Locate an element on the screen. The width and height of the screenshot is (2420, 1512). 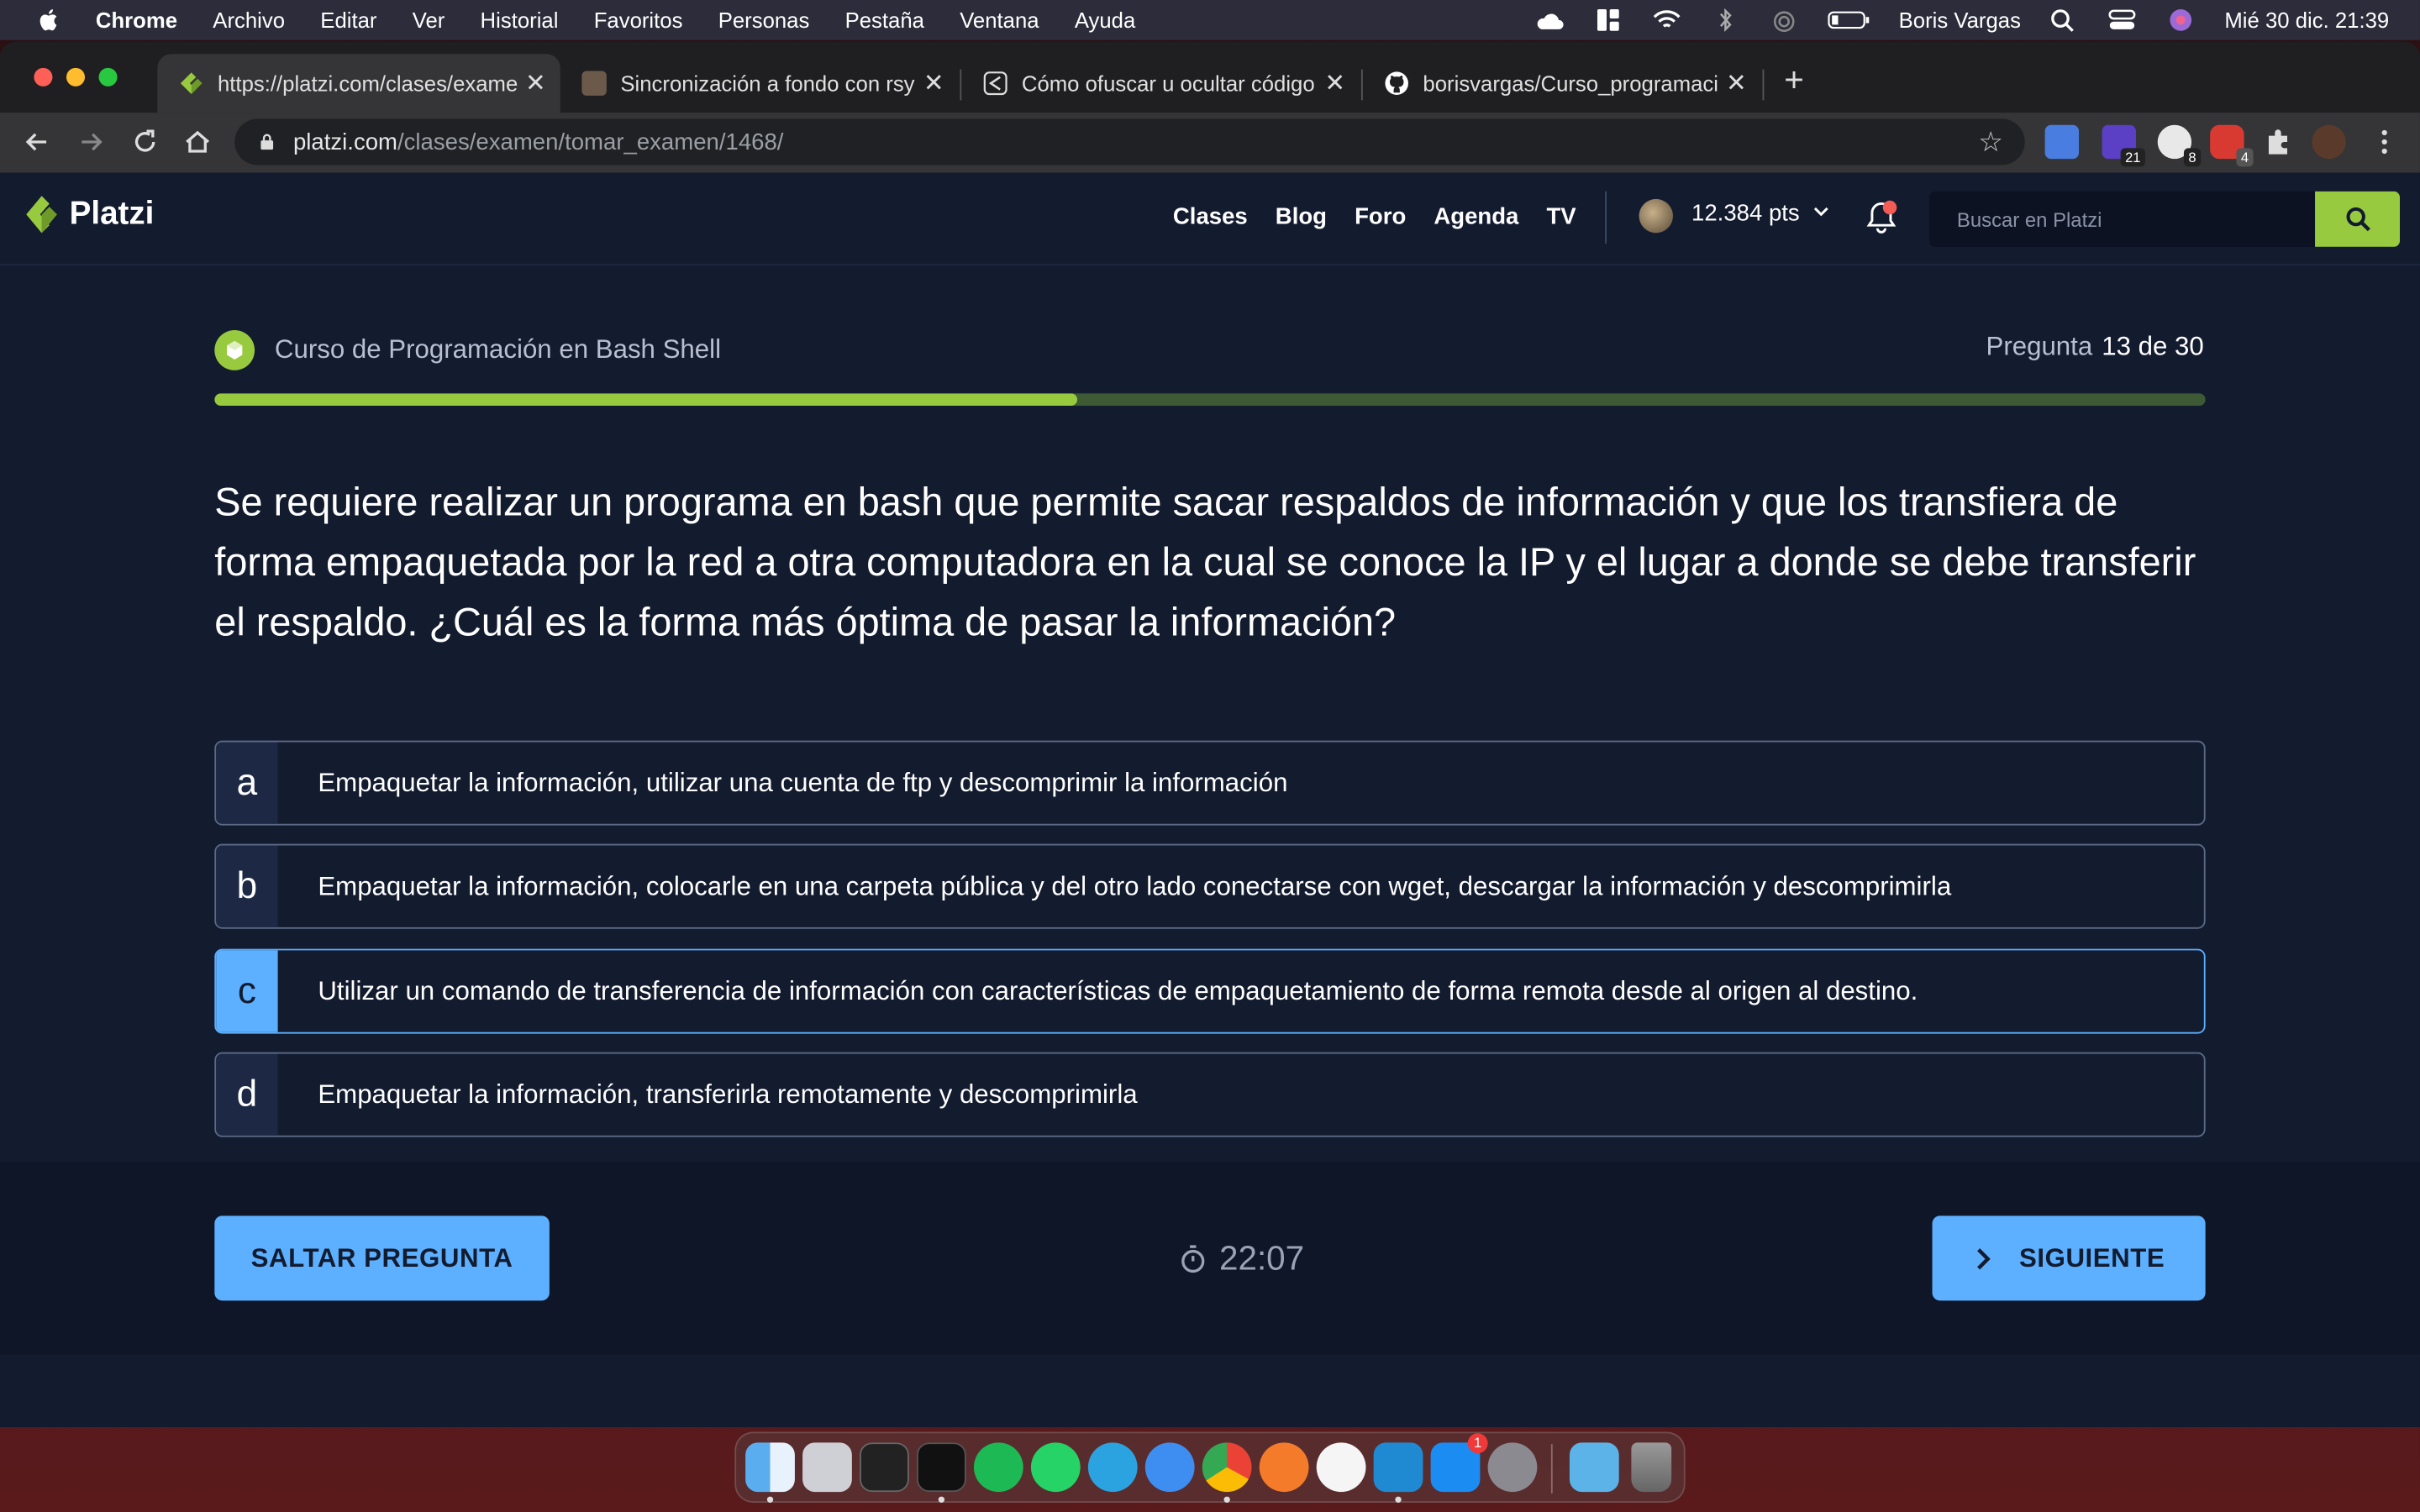
minimize-window-button is located at coordinates (76, 77).